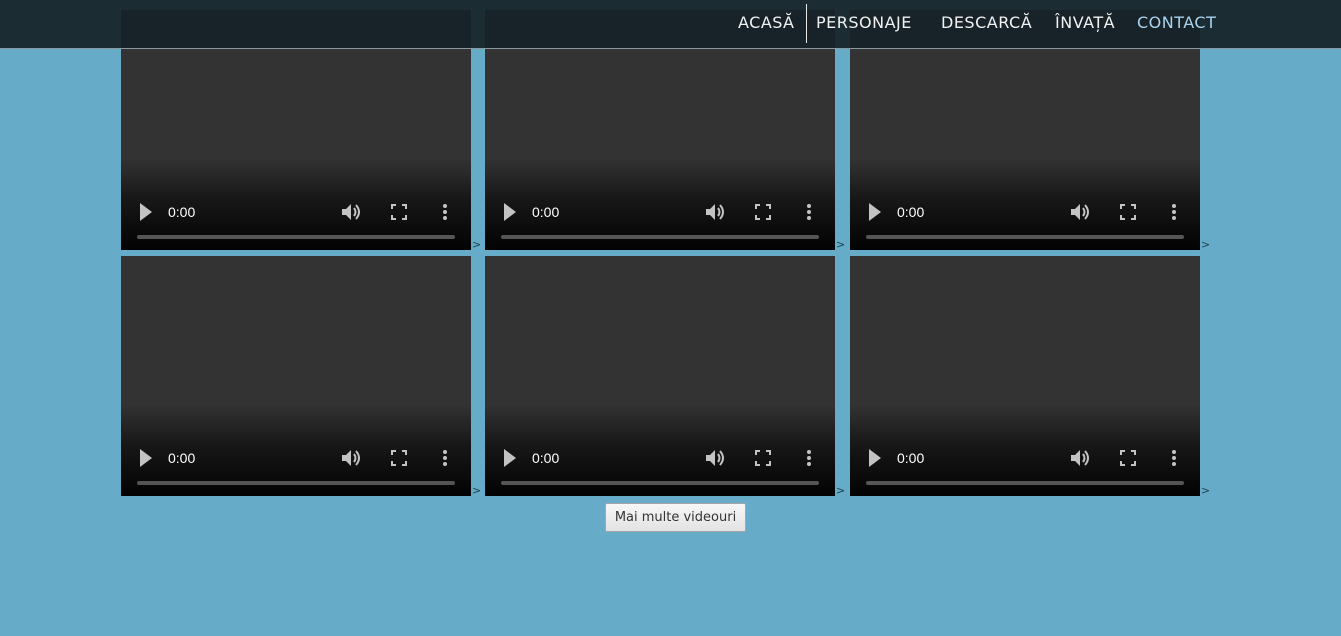 The height and width of the screenshot is (636, 1341). Describe the element at coordinates (675, 517) in the screenshot. I see `more-videos-button: Mai multe videouri` at that location.